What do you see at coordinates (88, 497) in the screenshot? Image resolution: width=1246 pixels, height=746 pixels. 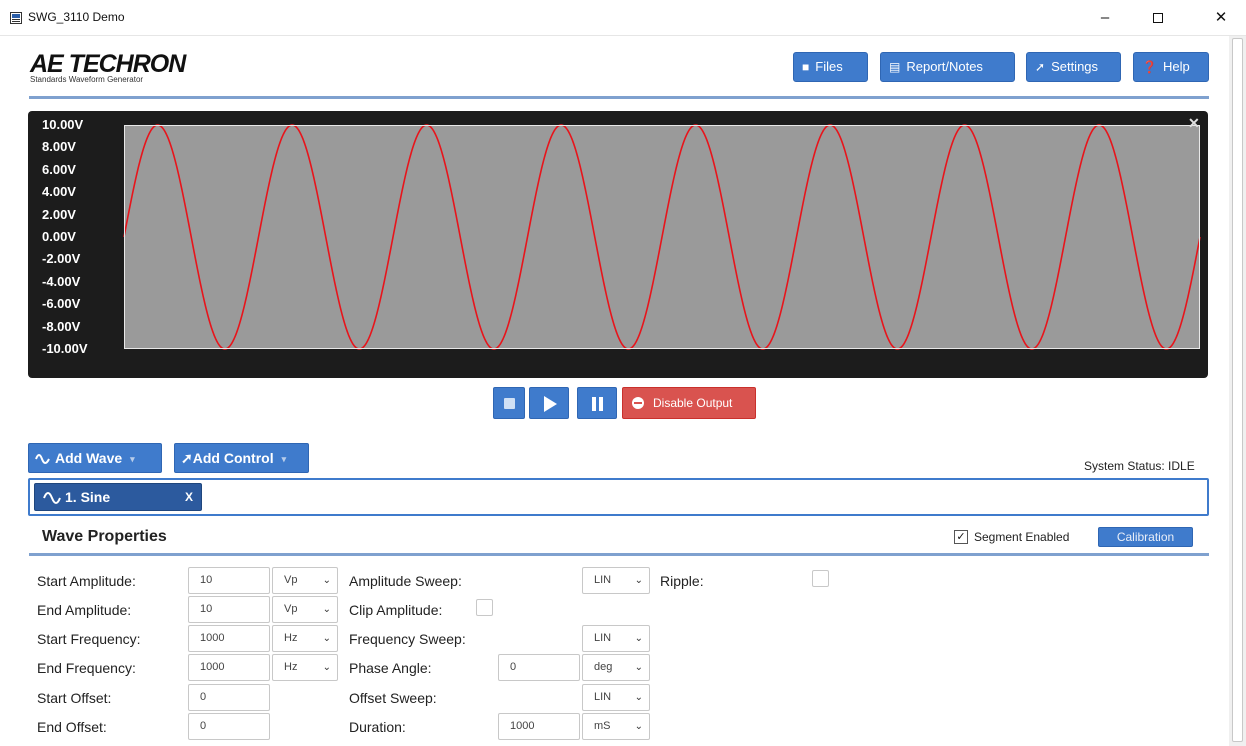 I see `tab-sine-label: 1. Sine` at bounding box center [88, 497].